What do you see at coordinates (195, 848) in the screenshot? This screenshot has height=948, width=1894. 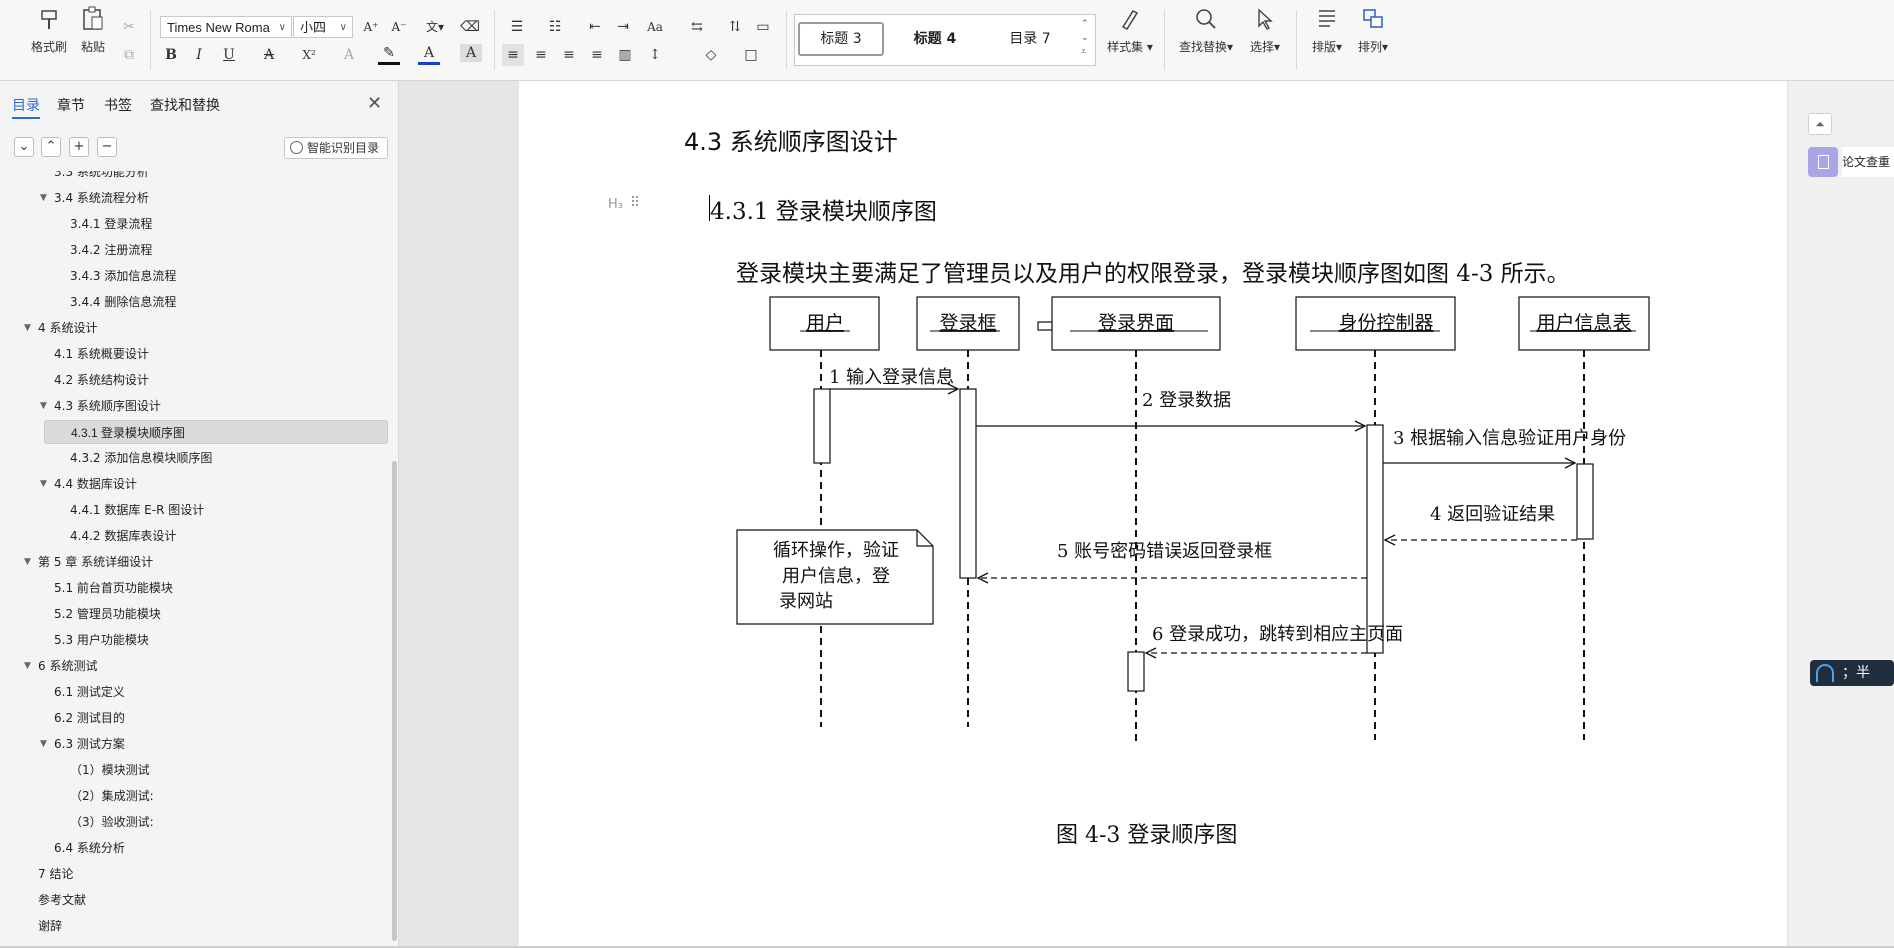 I see `toc-item: 6.4 系统分析` at bounding box center [195, 848].